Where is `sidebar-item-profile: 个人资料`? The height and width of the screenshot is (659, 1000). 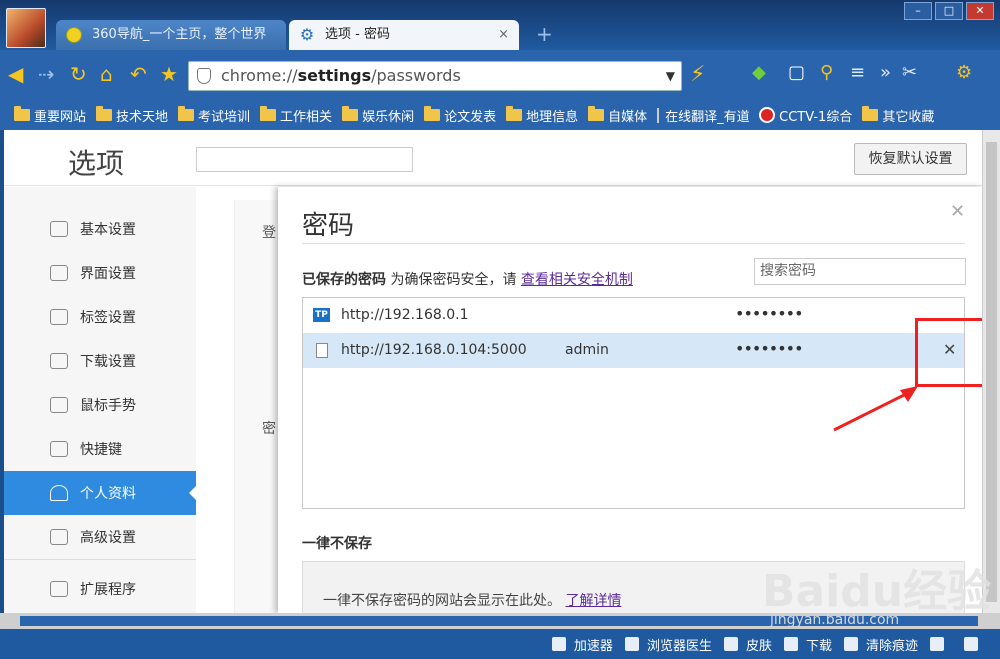
sidebar-item-profile: 个人资料 is located at coordinates (100, 493).